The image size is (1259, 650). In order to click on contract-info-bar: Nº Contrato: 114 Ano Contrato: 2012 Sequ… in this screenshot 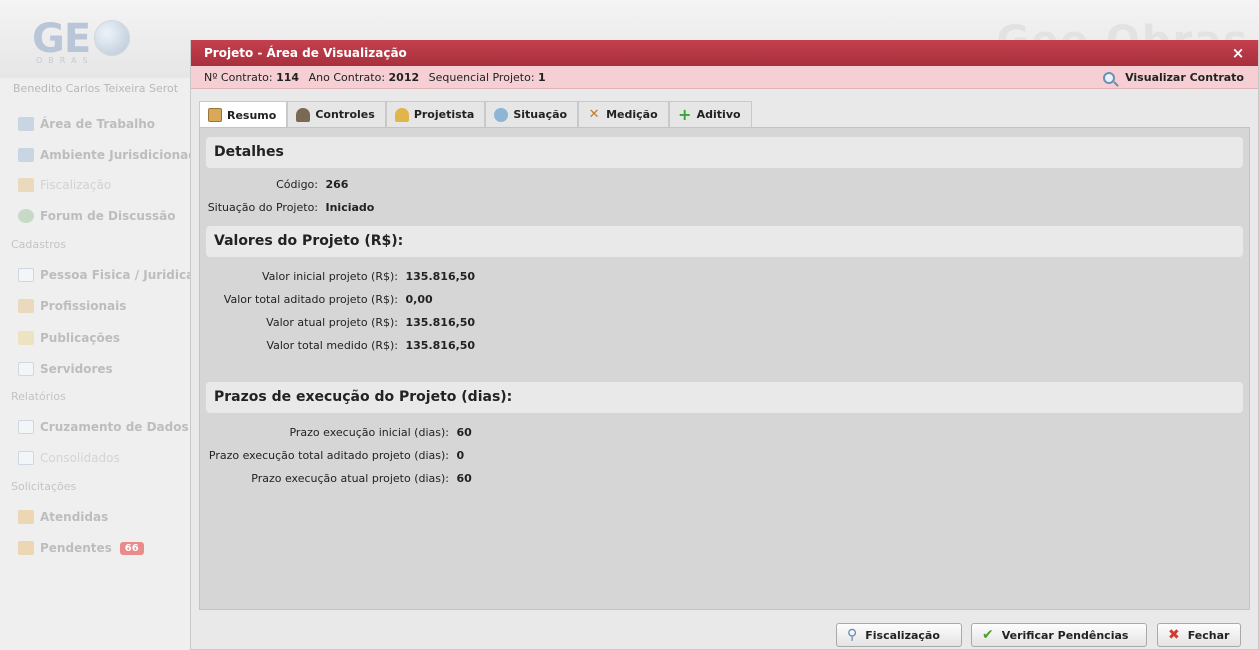, I will do `click(724, 77)`.